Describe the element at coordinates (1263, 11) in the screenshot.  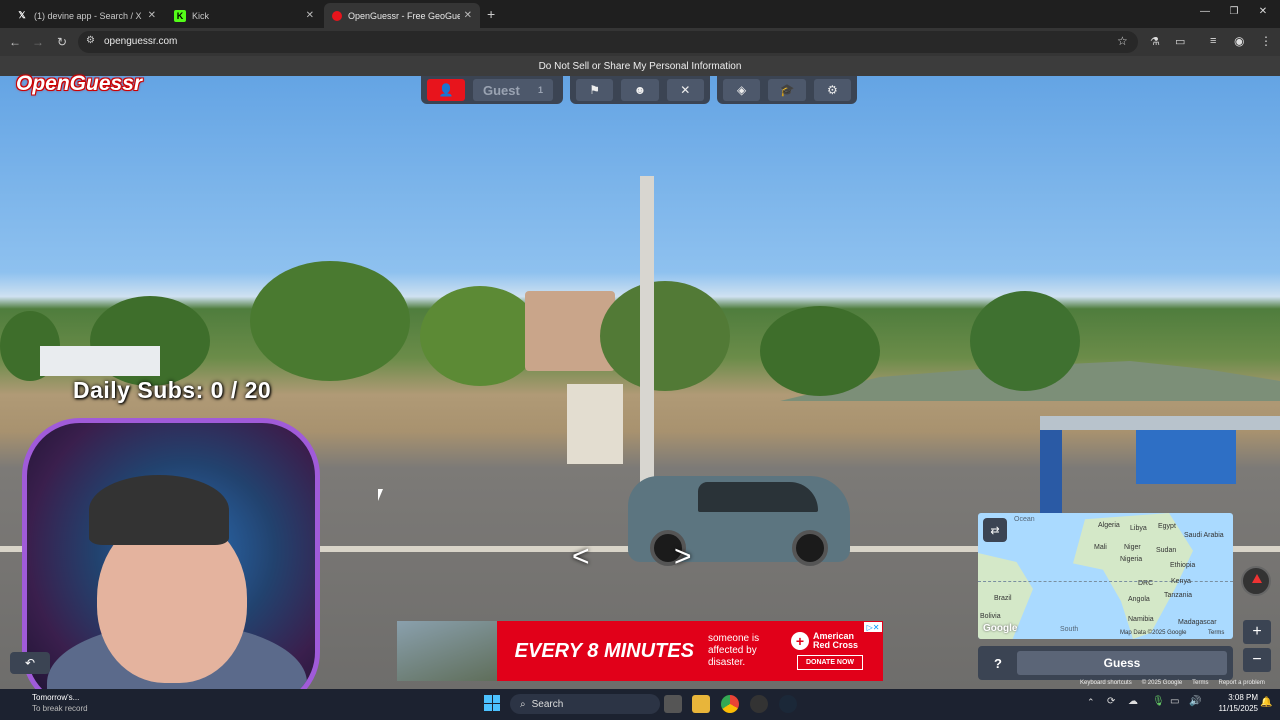
I see `close-window-button: ✕` at that location.